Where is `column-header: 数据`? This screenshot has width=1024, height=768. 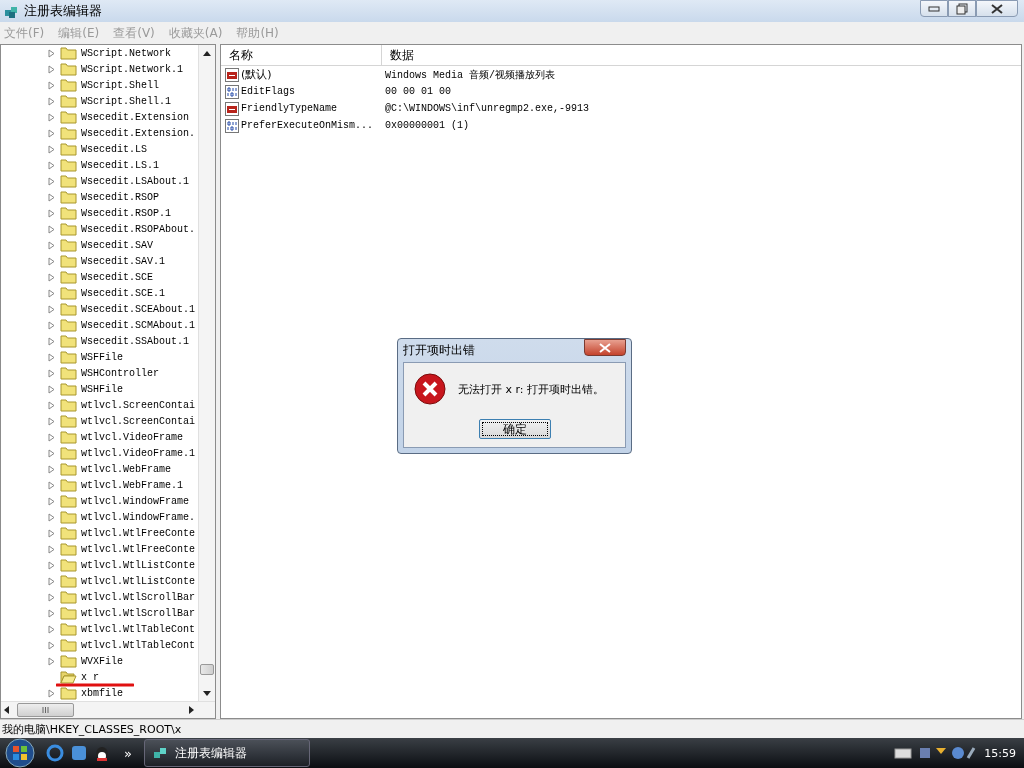 column-header: 数据 is located at coordinates (546, 55).